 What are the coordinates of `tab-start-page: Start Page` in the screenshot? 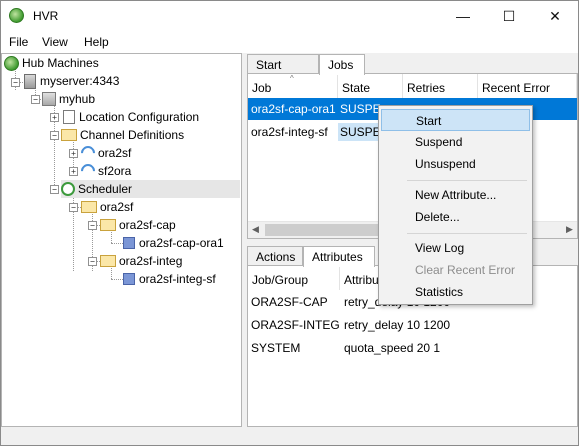 It's located at (283, 70).